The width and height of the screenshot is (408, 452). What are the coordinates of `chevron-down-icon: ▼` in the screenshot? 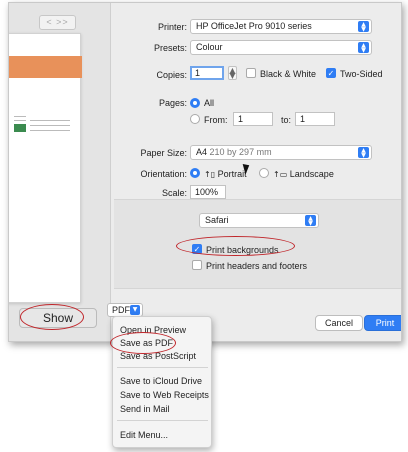 It's located at (135, 310).